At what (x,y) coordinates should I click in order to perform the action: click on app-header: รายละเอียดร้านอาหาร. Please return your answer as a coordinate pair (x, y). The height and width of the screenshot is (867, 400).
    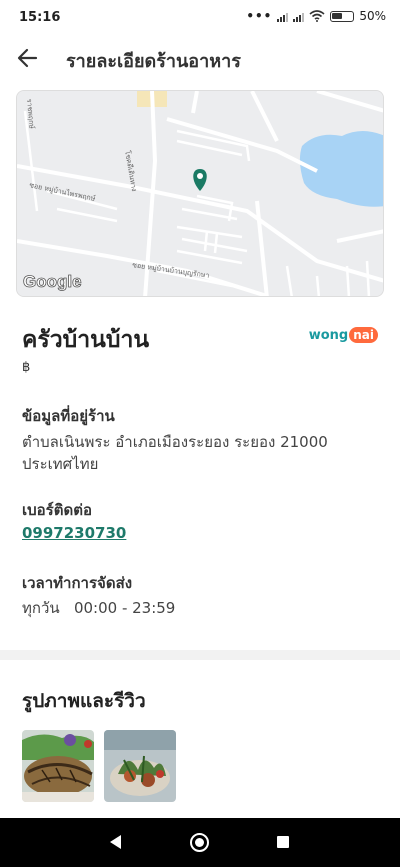
    Looking at the image, I should click on (200, 58).